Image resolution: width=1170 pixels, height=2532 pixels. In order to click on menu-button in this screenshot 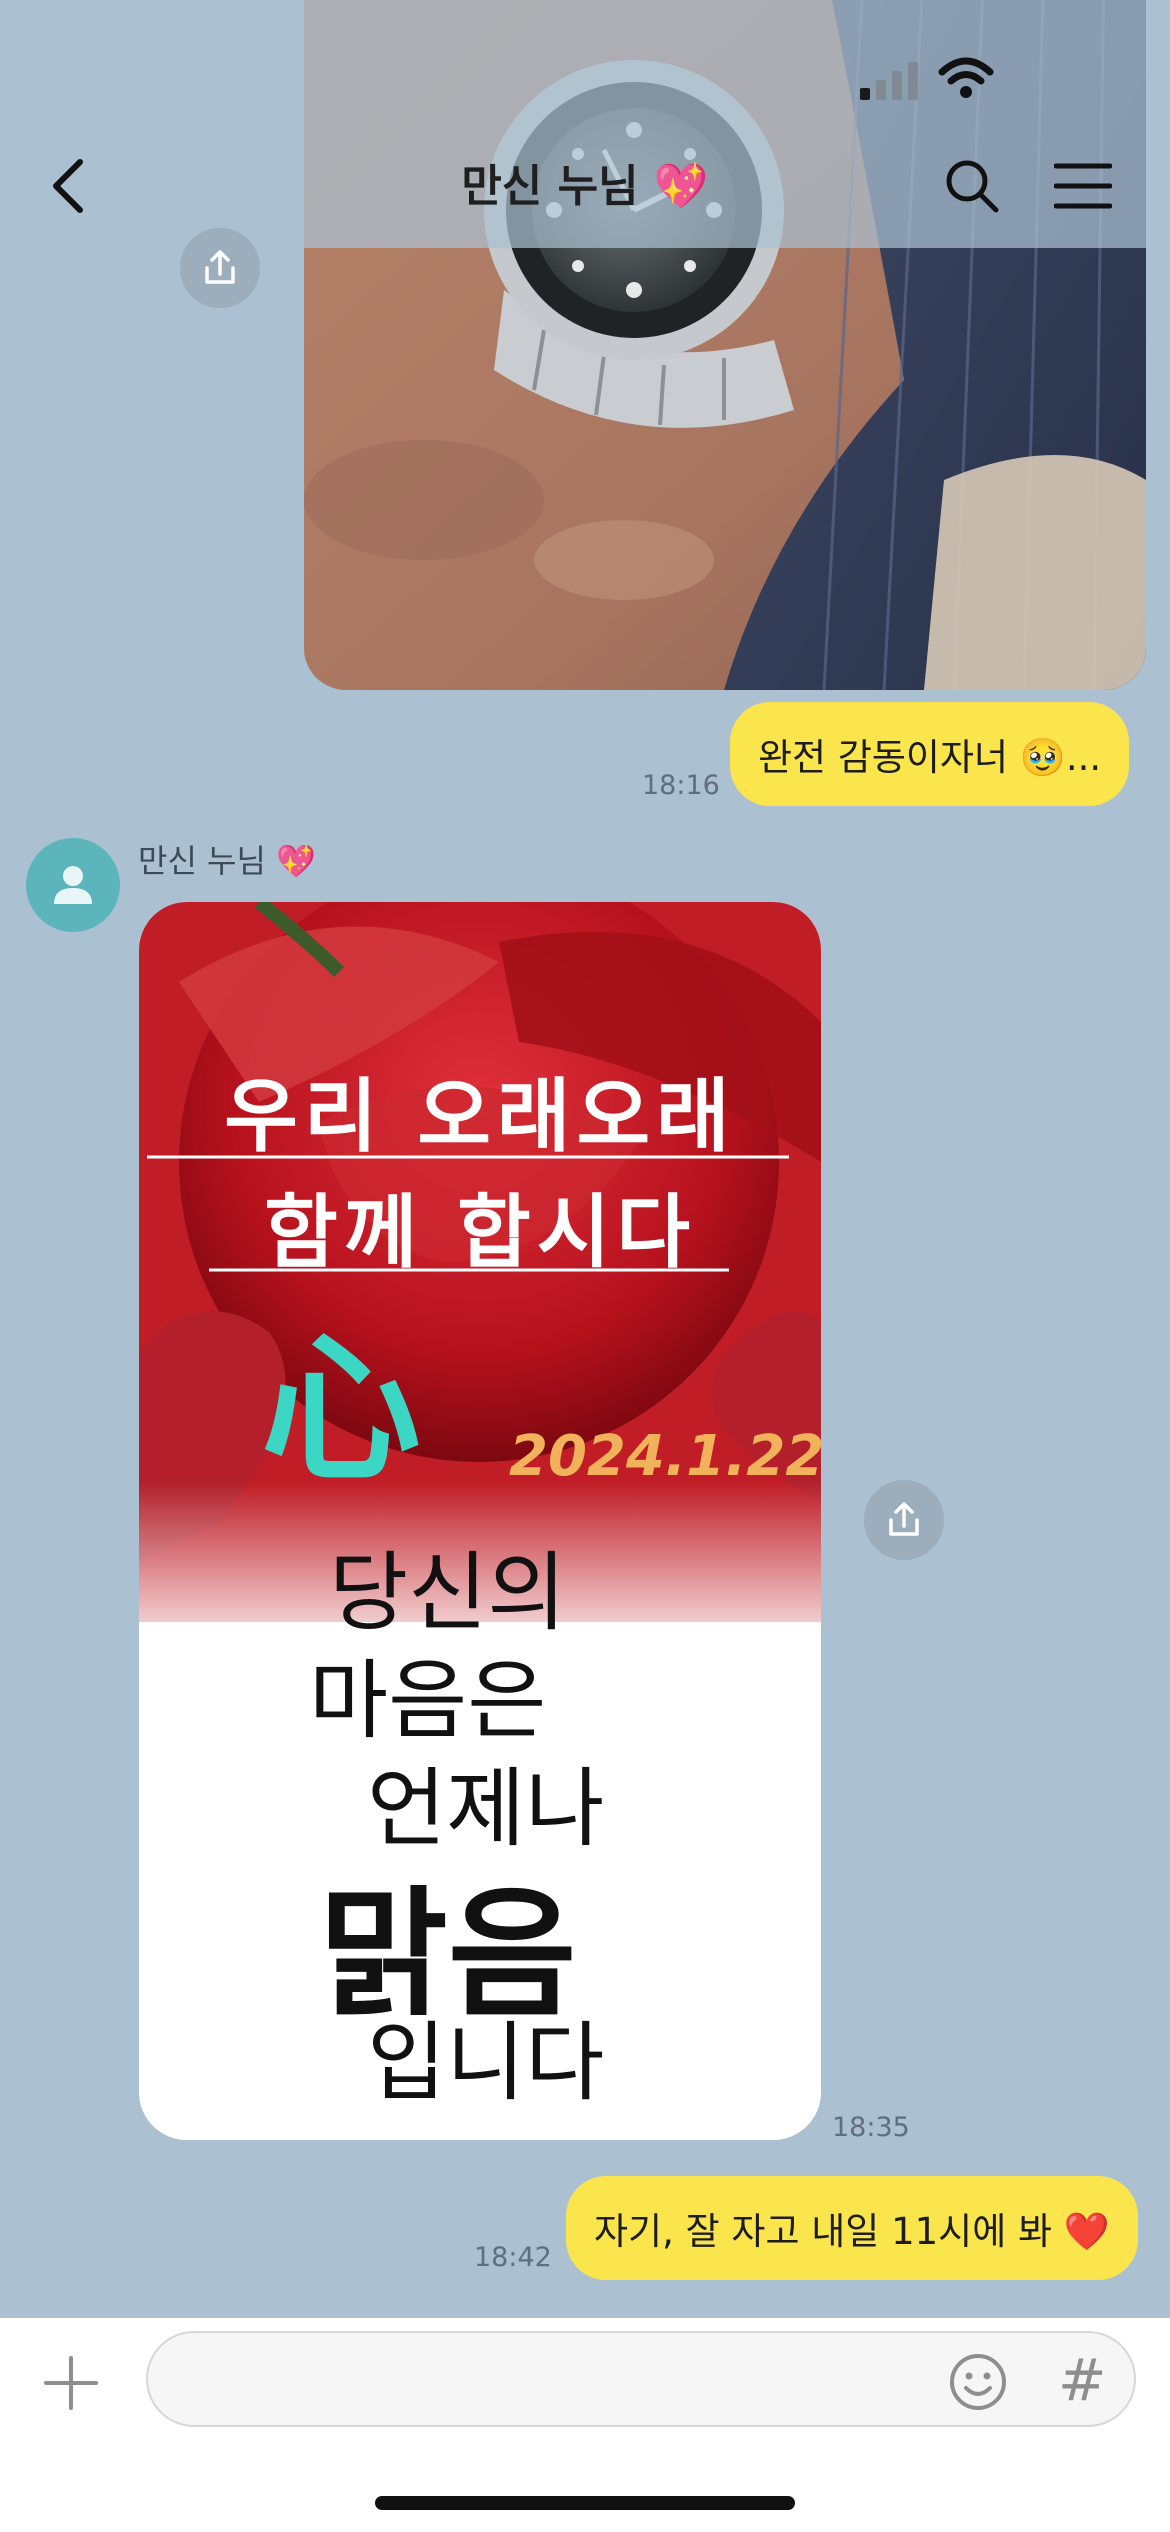, I will do `click(1083, 186)`.